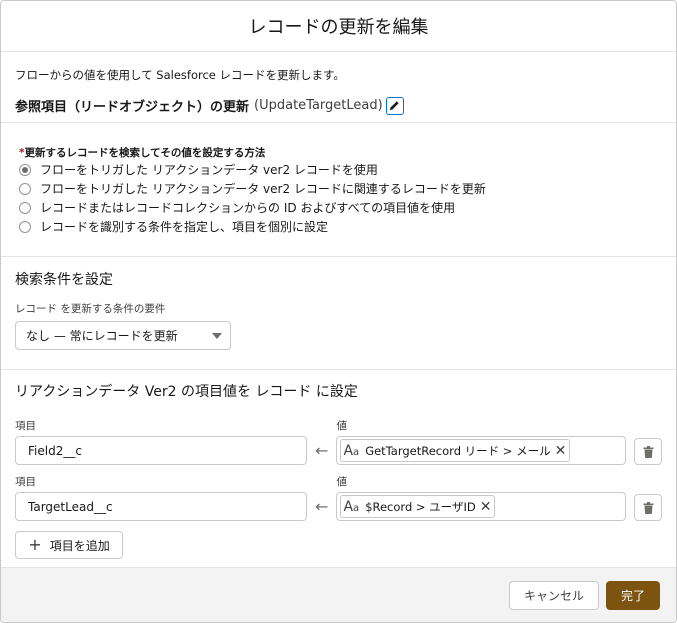  I want to click on add-field-button: + 項目を追加, so click(69, 545).